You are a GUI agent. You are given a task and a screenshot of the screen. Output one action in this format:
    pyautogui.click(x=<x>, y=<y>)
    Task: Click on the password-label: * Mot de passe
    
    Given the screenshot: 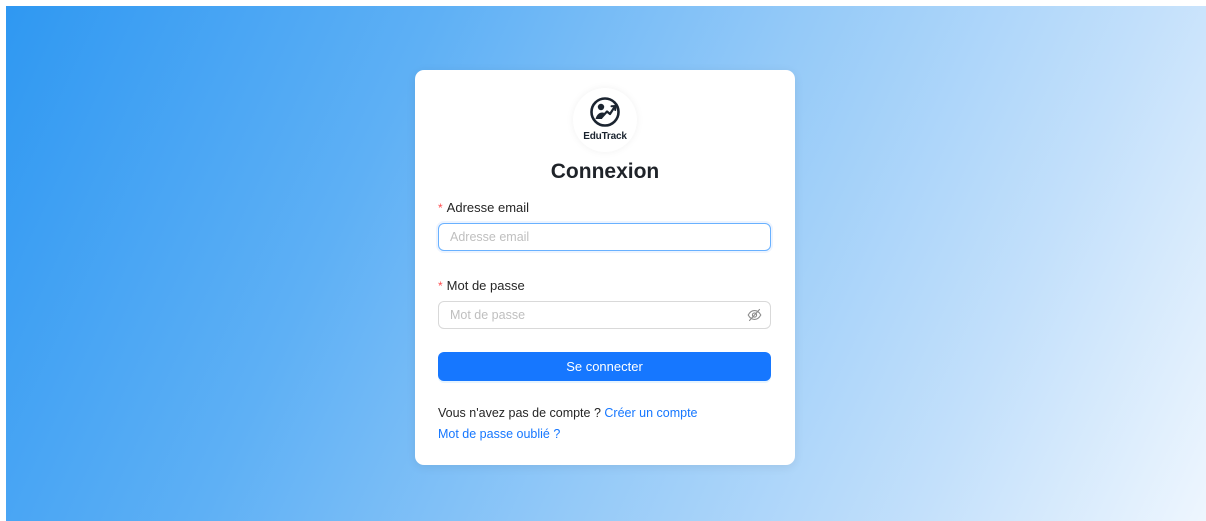 What is the action you would take?
    pyautogui.click(x=481, y=285)
    